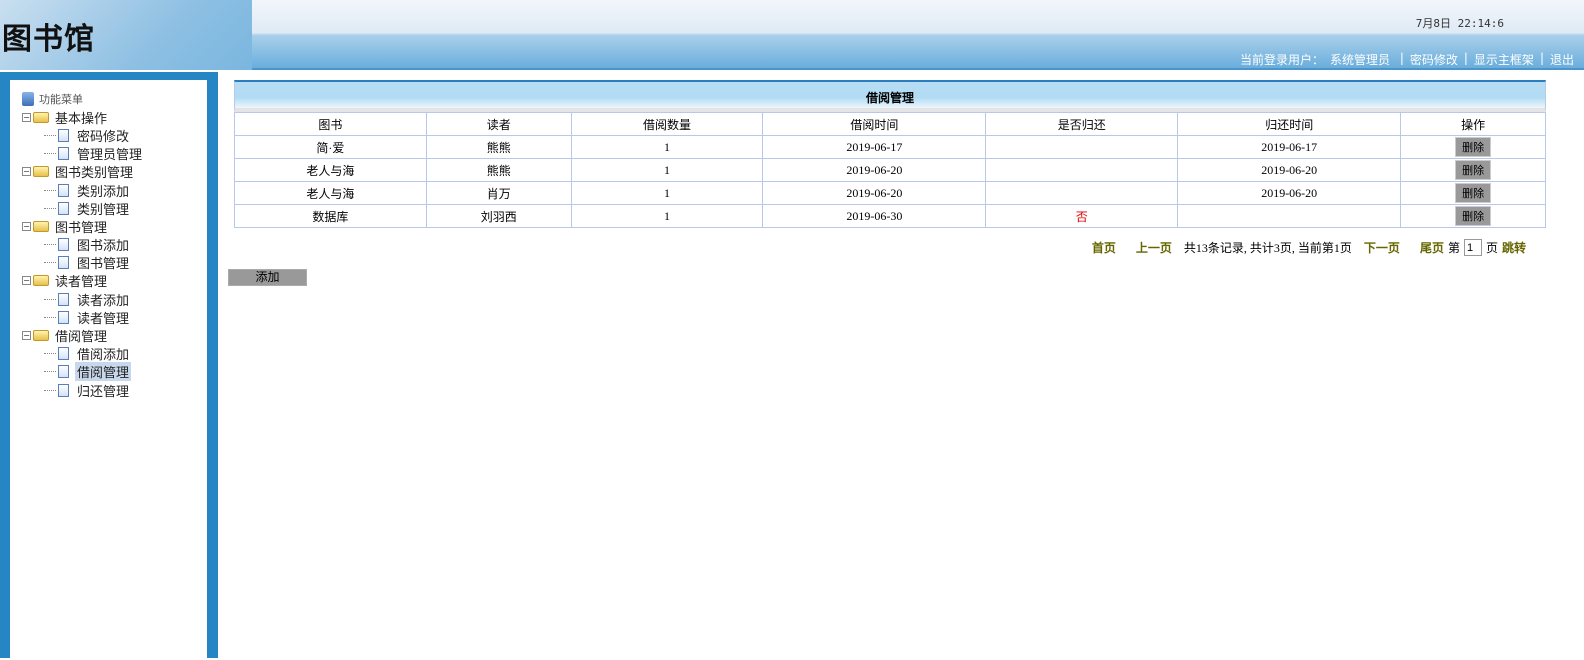 This screenshot has height=660, width=1584. What do you see at coordinates (103, 190) in the screenshot?
I see `menu-item-label: 类别添加` at bounding box center [103, 190].